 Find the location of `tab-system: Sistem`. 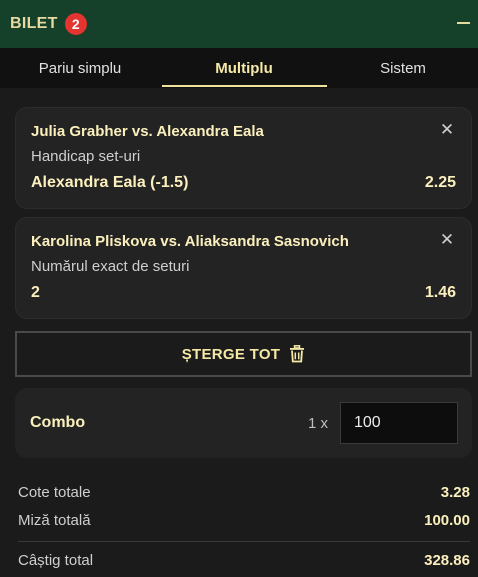

tab-system: Sistem is located at coordinates (403, 68).